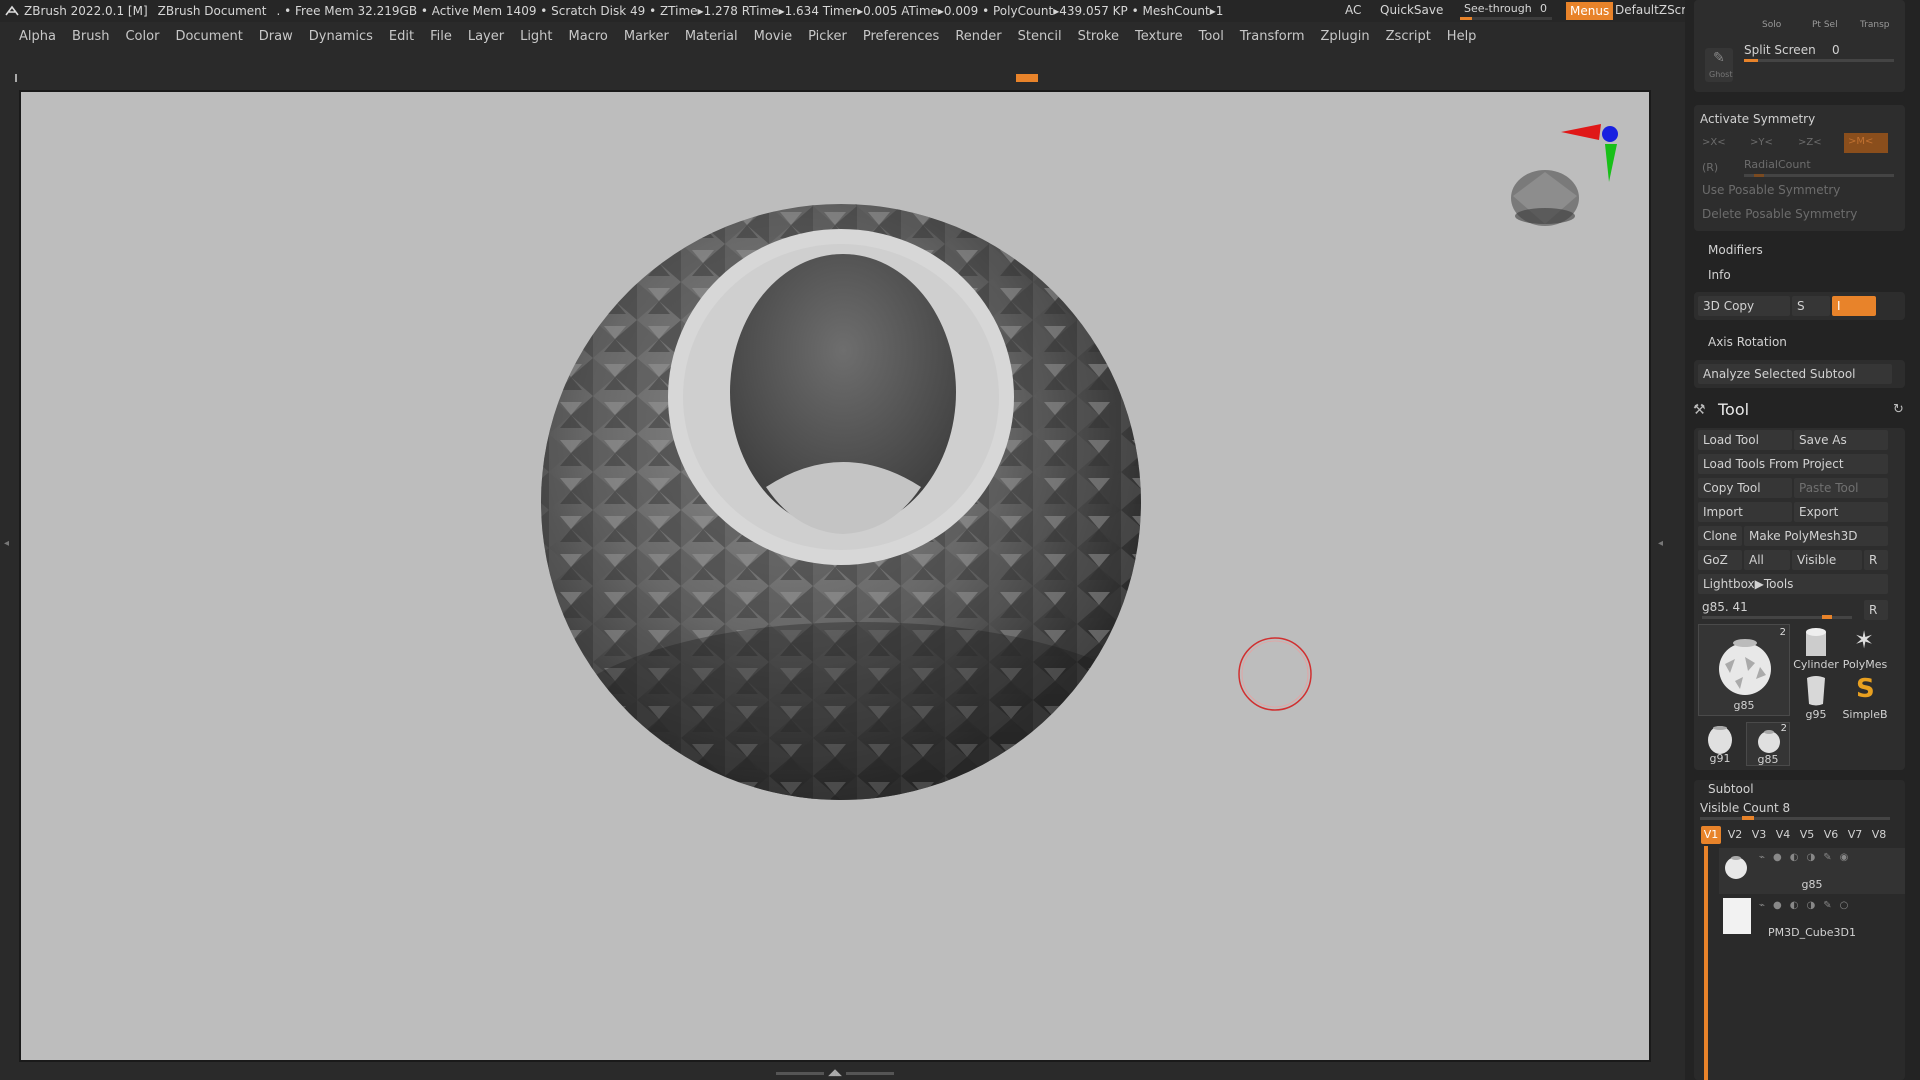 Image resolution: width=1920 pixels, height=1080 pixels. What do you see at coordinates (1854, 306) in the screenshot?
I see `3d-copy-input: I` at bounding box center [1854, 306].